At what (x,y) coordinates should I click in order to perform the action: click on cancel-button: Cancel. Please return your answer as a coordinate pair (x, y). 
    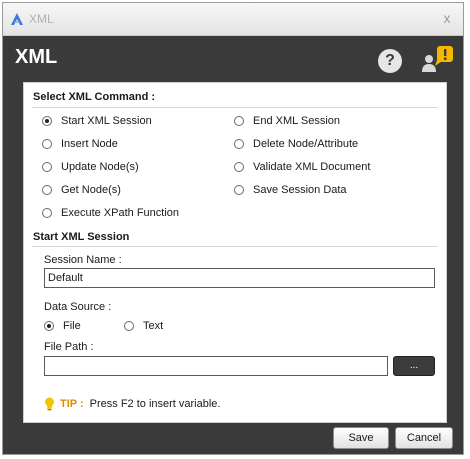
    Looking at the image, I should click on (424, 438).